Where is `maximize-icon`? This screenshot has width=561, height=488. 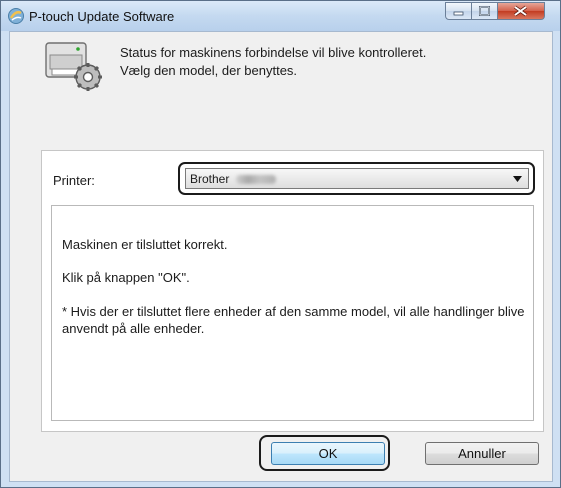
maximize-icon is located at coordinates (484, 11).